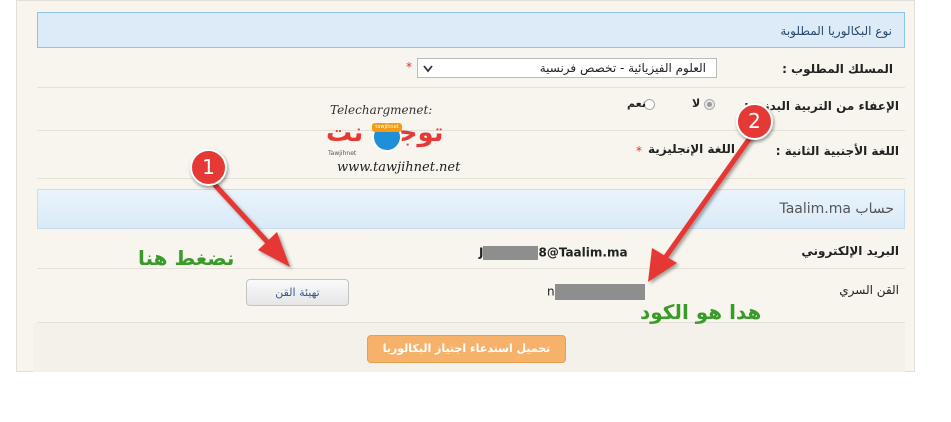 The image size is (951, 422). What do you see at coordinates (701, 312) in the screenshot?
I see `code-annotation: هدا هو الكود` at bounding box center [701, 312].